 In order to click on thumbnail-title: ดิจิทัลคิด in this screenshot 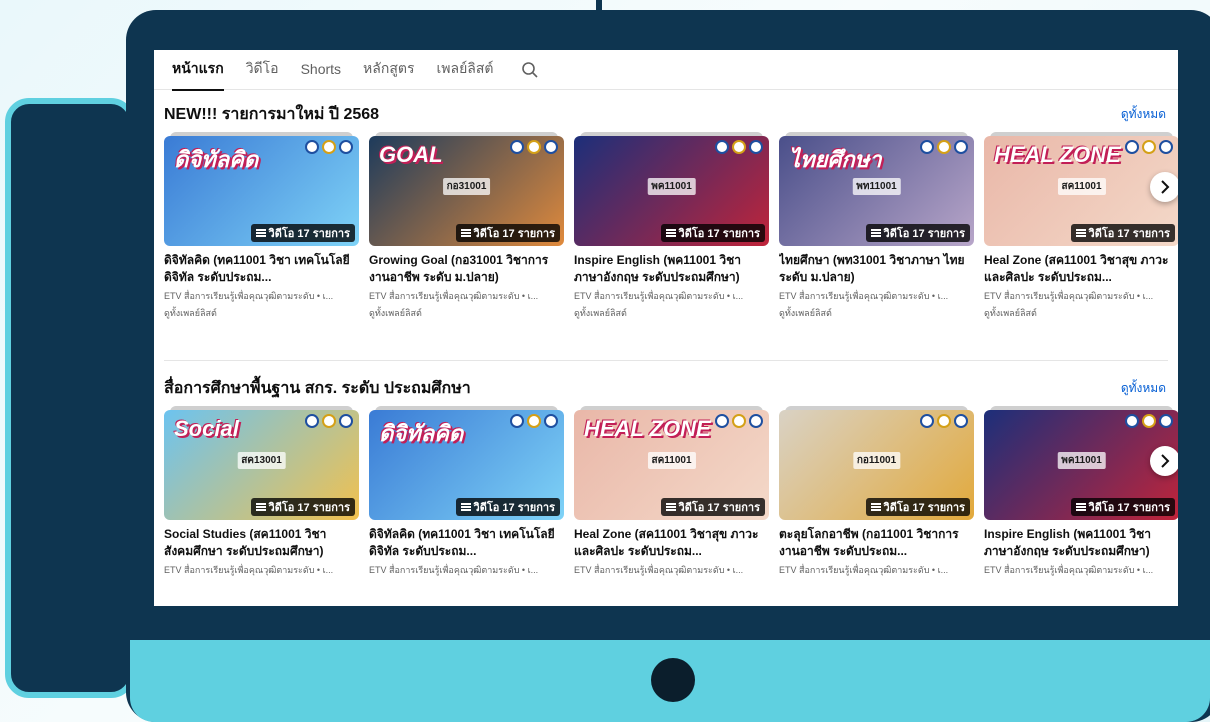, I will do `click(216, 159)`.